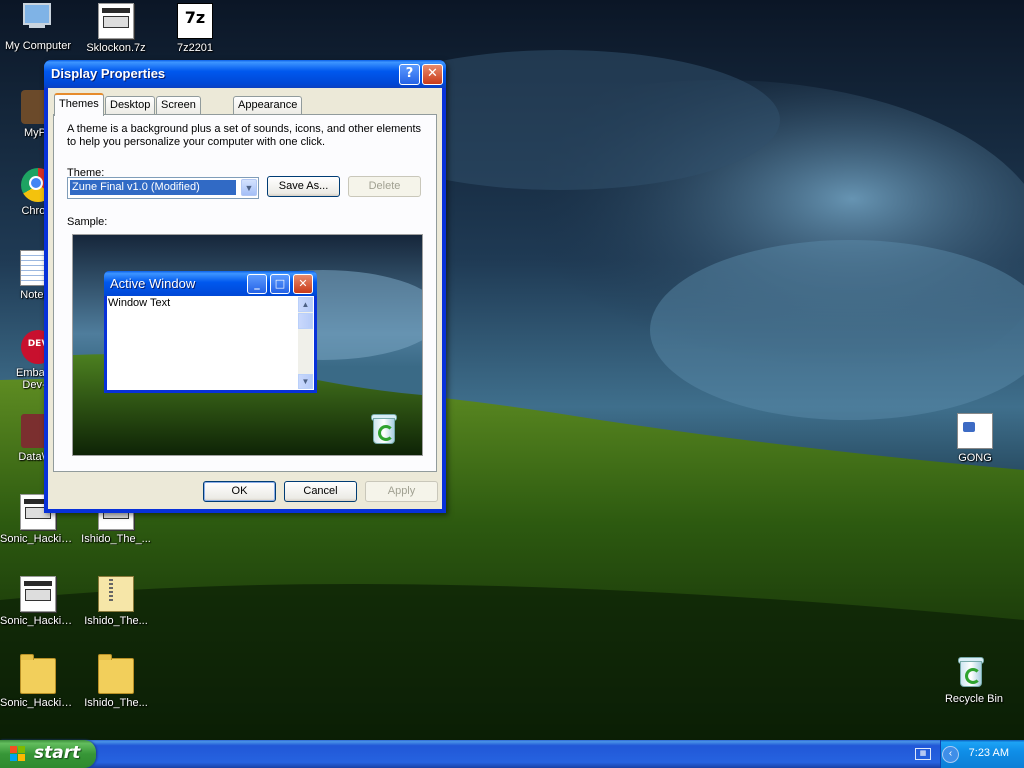  I want to click on desktop-icon-7z2201: 7z 7z2201, so click(195, 28).